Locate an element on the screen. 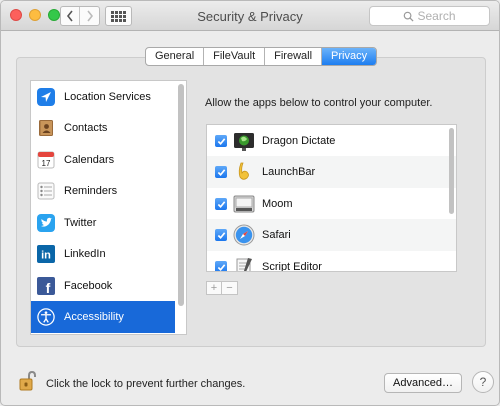 This screenshot has height=406, width=500. sidebar-item-label: Accessibility is located at coordinates (94, 317).